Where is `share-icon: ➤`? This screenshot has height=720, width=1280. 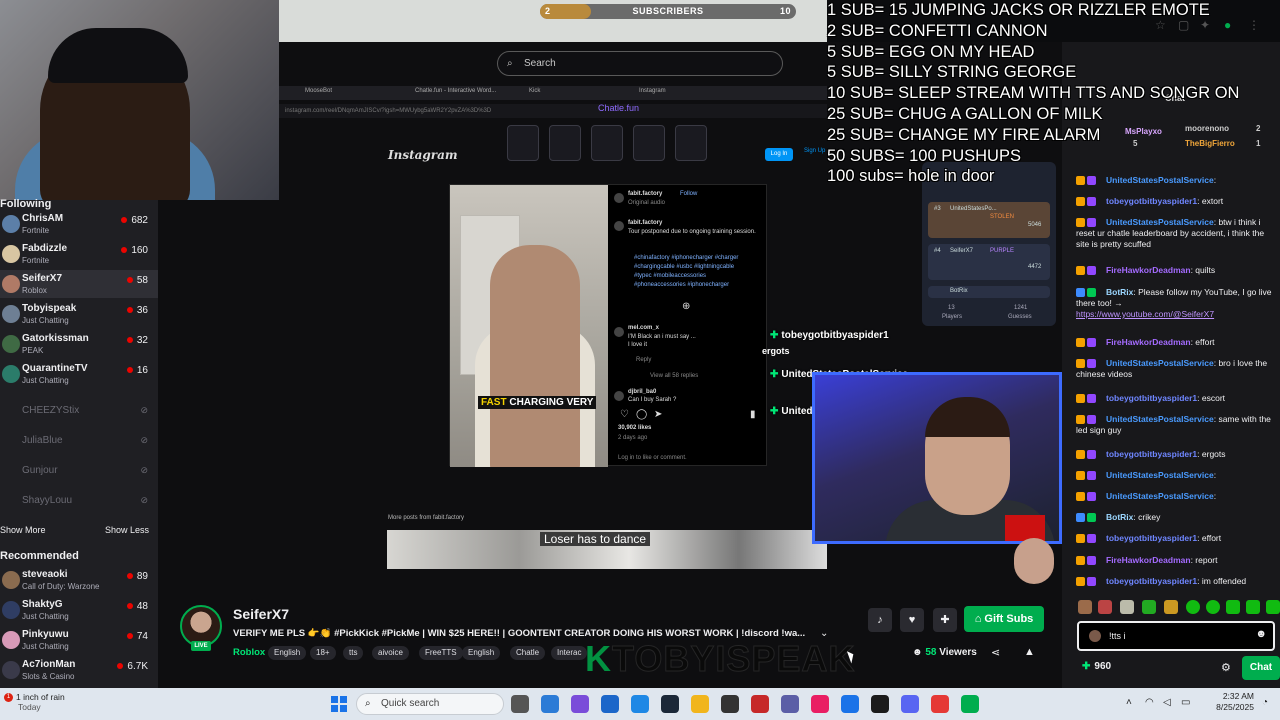 share-icon: ➤ is located at coordinates (658, 414).